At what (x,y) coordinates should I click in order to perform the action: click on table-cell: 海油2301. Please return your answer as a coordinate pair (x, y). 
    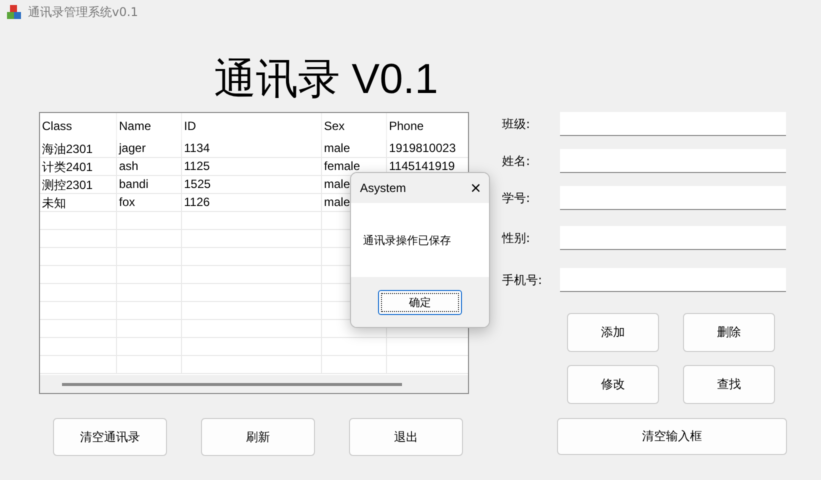
    Looking at the image, I should click on (78, 149).